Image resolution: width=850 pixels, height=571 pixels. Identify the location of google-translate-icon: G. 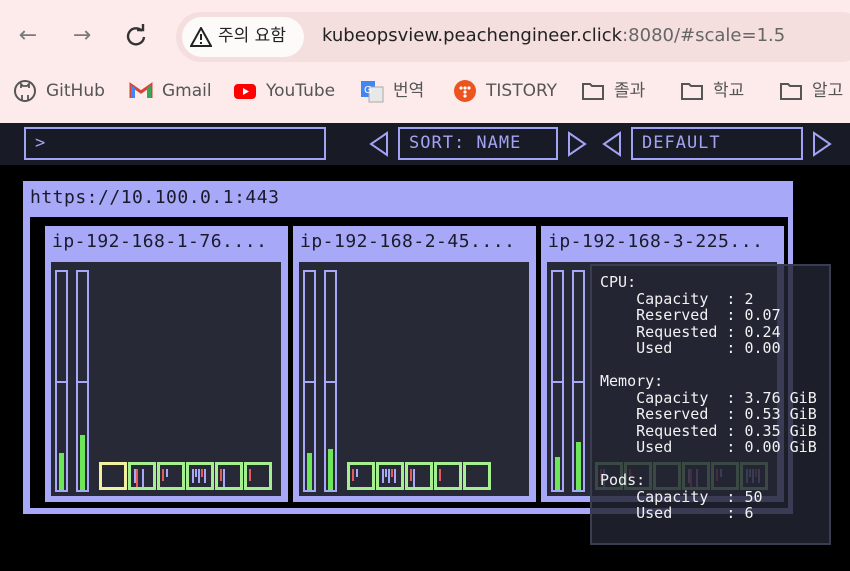
(372, 91).